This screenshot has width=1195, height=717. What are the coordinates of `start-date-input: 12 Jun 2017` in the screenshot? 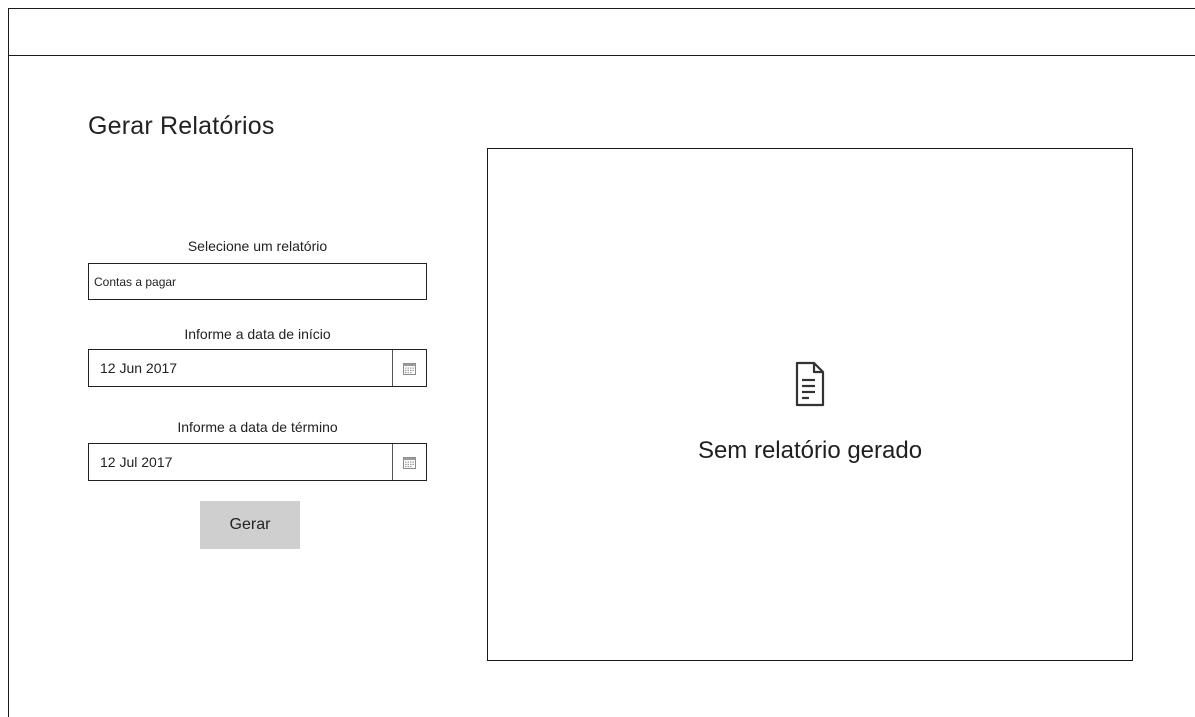 It's located at (240, 368).